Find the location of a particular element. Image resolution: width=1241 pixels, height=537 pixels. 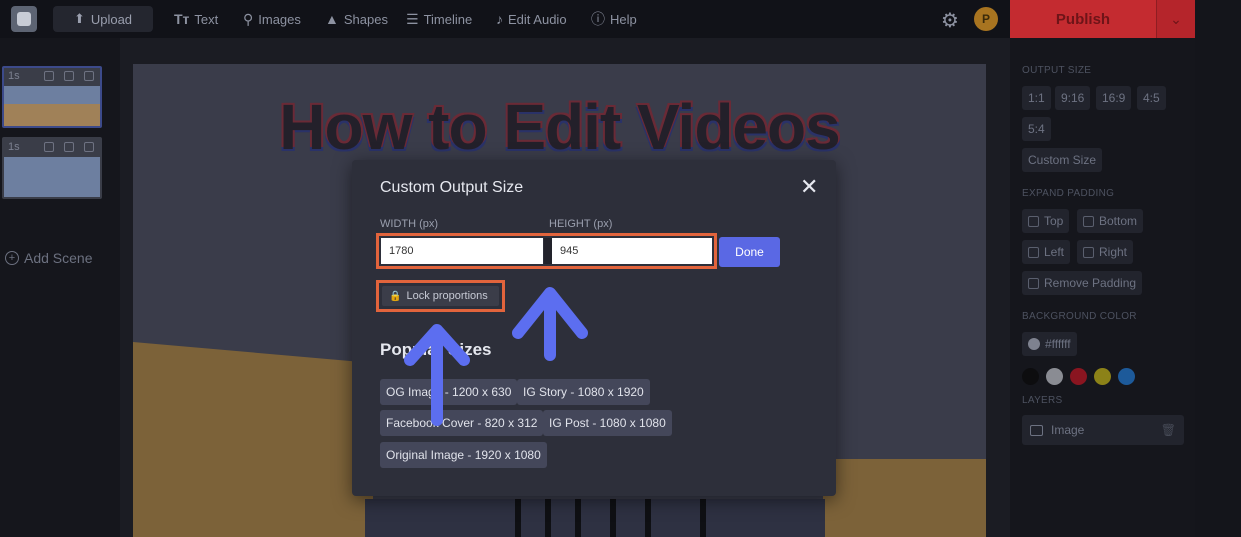

close-icon: ✕ is located at coordinates (809, 187).